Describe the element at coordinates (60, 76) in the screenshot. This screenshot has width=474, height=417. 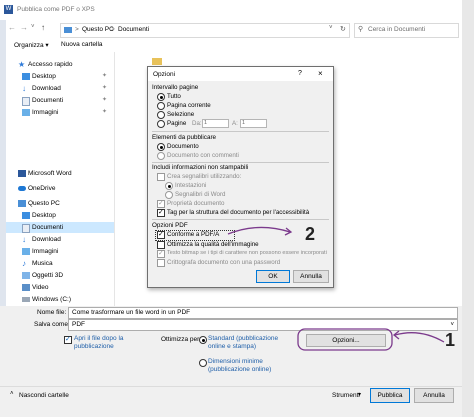
I see `nav-quick-desktop: Desktop ✦` at that location.